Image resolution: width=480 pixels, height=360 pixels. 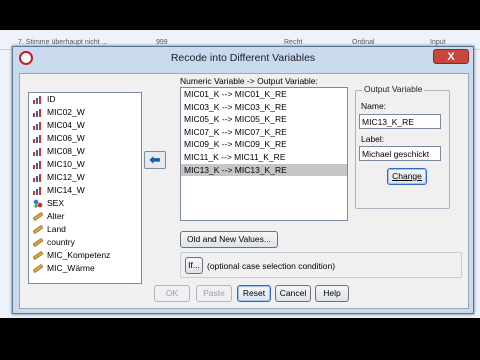 I want to click on source-variable-label: ID, so click(x=51, y=99).